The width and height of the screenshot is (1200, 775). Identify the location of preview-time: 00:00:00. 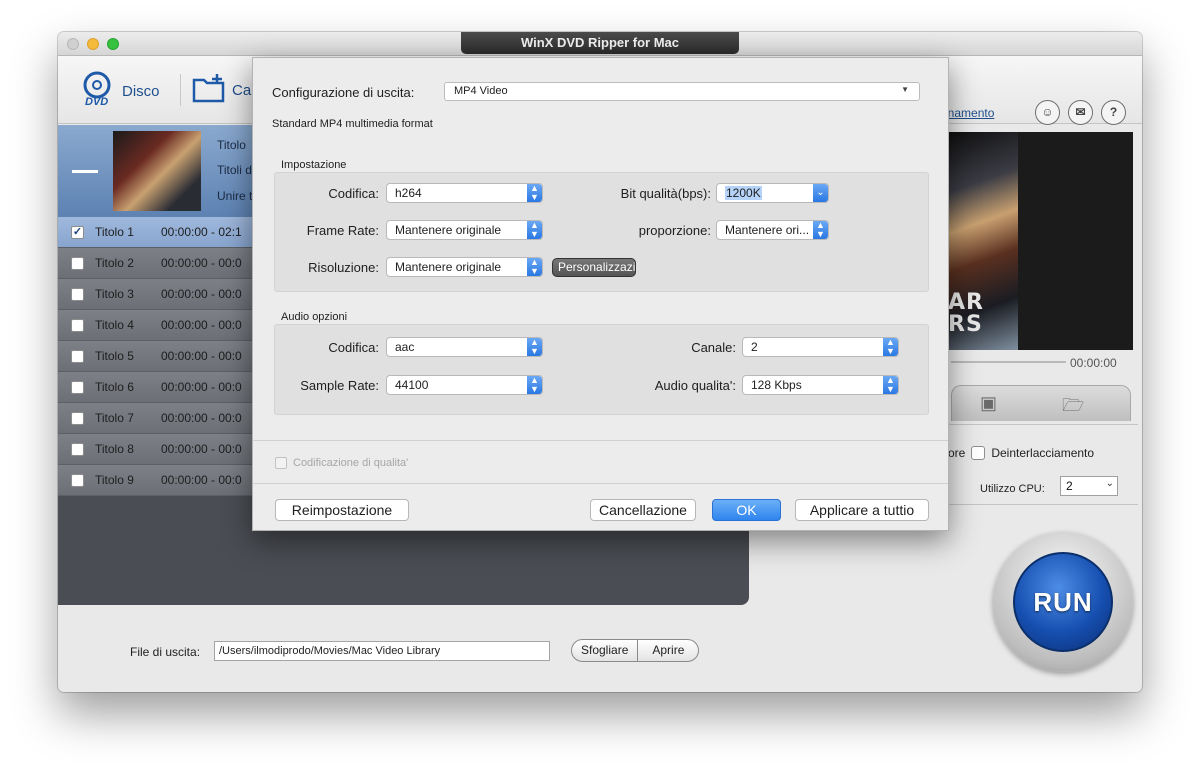
(1093, 363).